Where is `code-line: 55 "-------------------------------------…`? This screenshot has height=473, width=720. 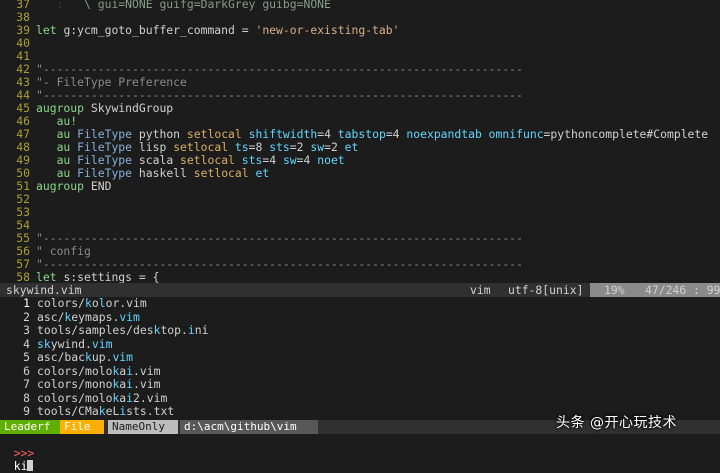 code-line: 55 "-------------------------------------… is located at coordinates (360, 238).